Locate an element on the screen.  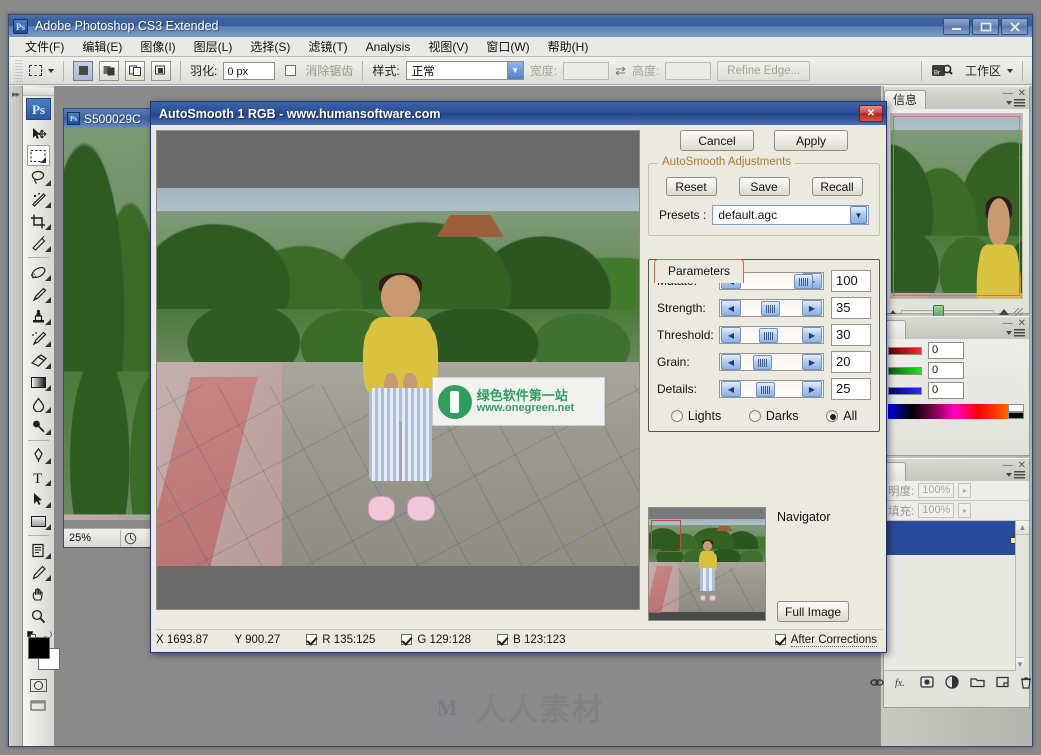
details-thumb is located at coordinates (766, 389).